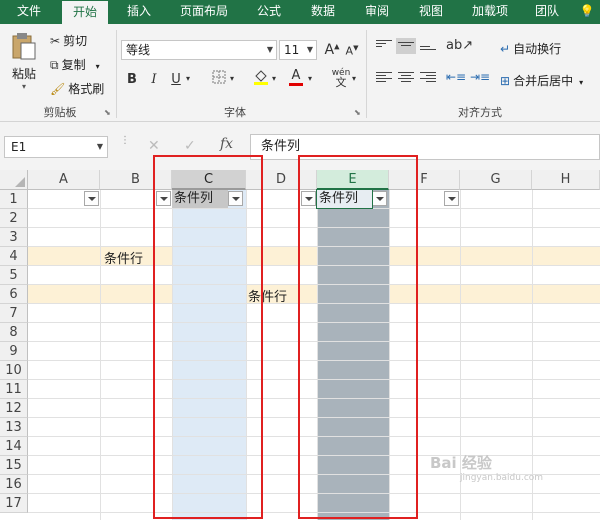  Describe the element at coordinates (505, 81) in the screenshot. I see `merge-cells-icon: ⊞` at that location.